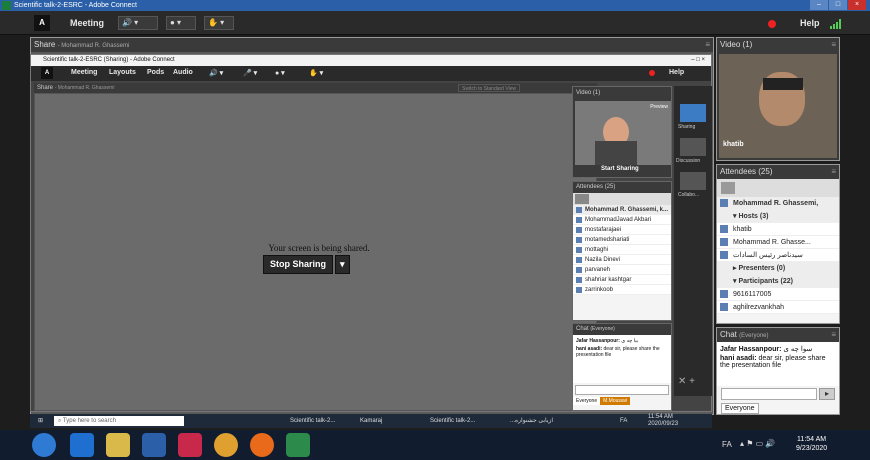 The width and height of the screenshot is (870, 460). What do you see at coordinates (44, 445) in the screenshot?
I see `start-orb-icon` at bounding box center [44, 445].